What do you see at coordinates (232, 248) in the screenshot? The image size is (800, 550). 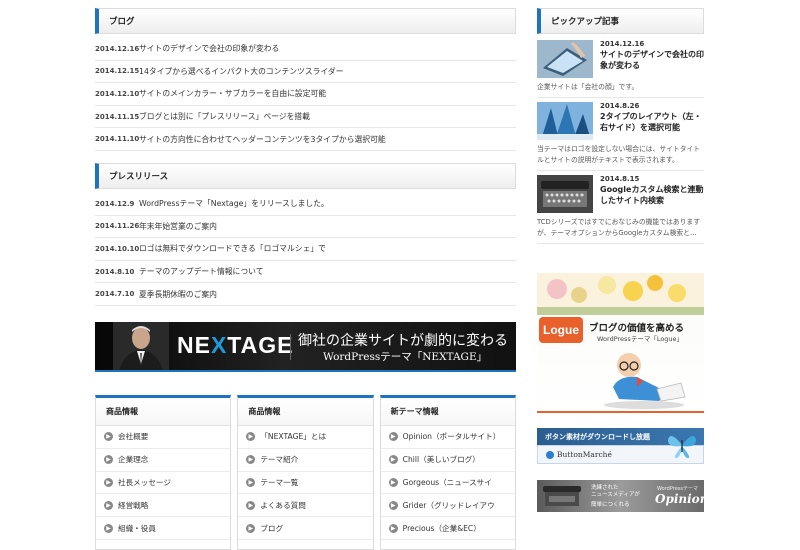 I see `press-title: ロゴは無料でダウンロードできる「ロゴマルシェ」で` at bounding box center [232, 248].